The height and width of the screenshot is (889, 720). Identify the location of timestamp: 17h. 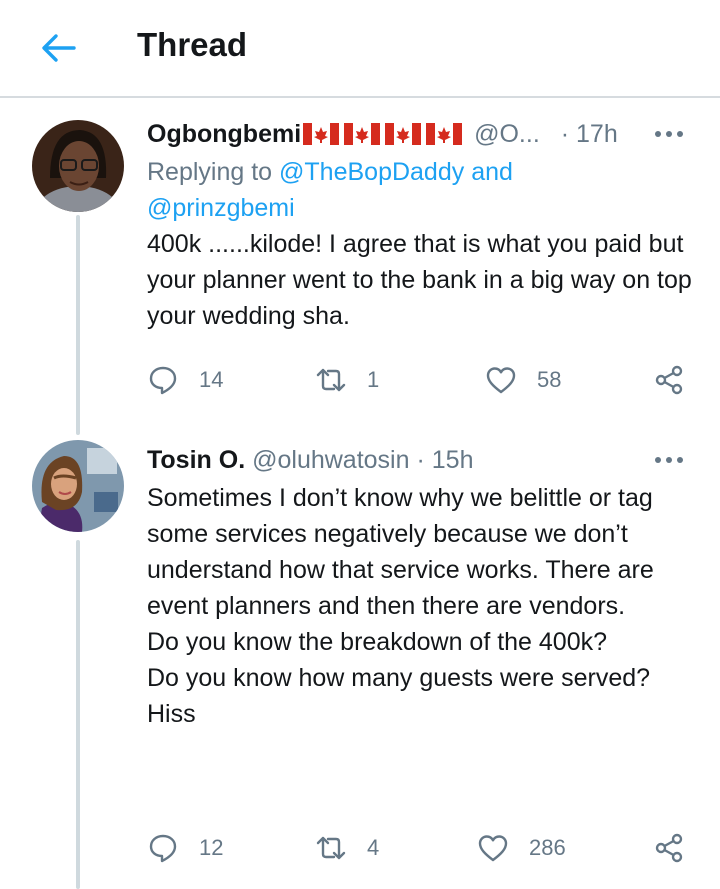
(597, 134).